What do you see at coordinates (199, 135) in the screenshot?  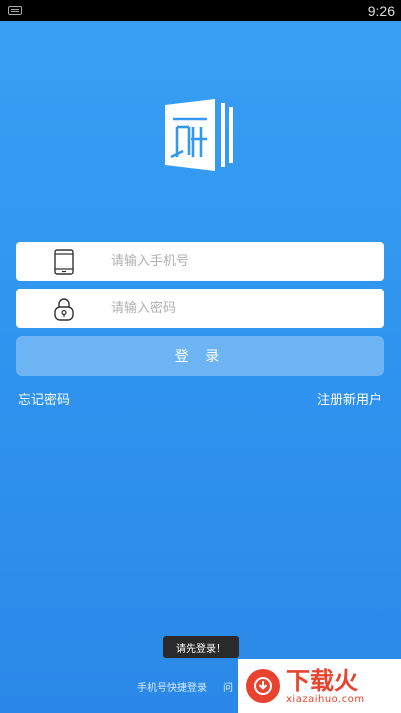 I see `app-logo` at bounding box center [199, 135].